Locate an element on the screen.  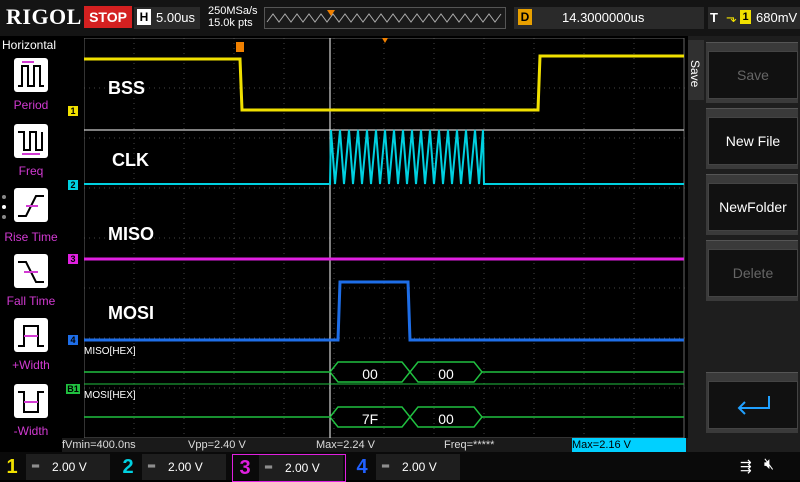
ch1-body: ═ 2.00 V is located at coordinates (68, 467).